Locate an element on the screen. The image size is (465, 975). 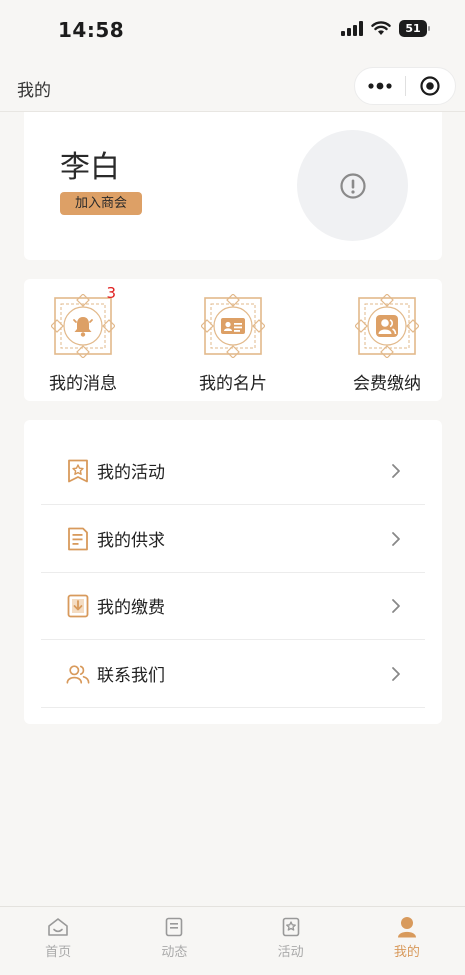
menu-label: 联系我们 is located at coordinates (131, 676).